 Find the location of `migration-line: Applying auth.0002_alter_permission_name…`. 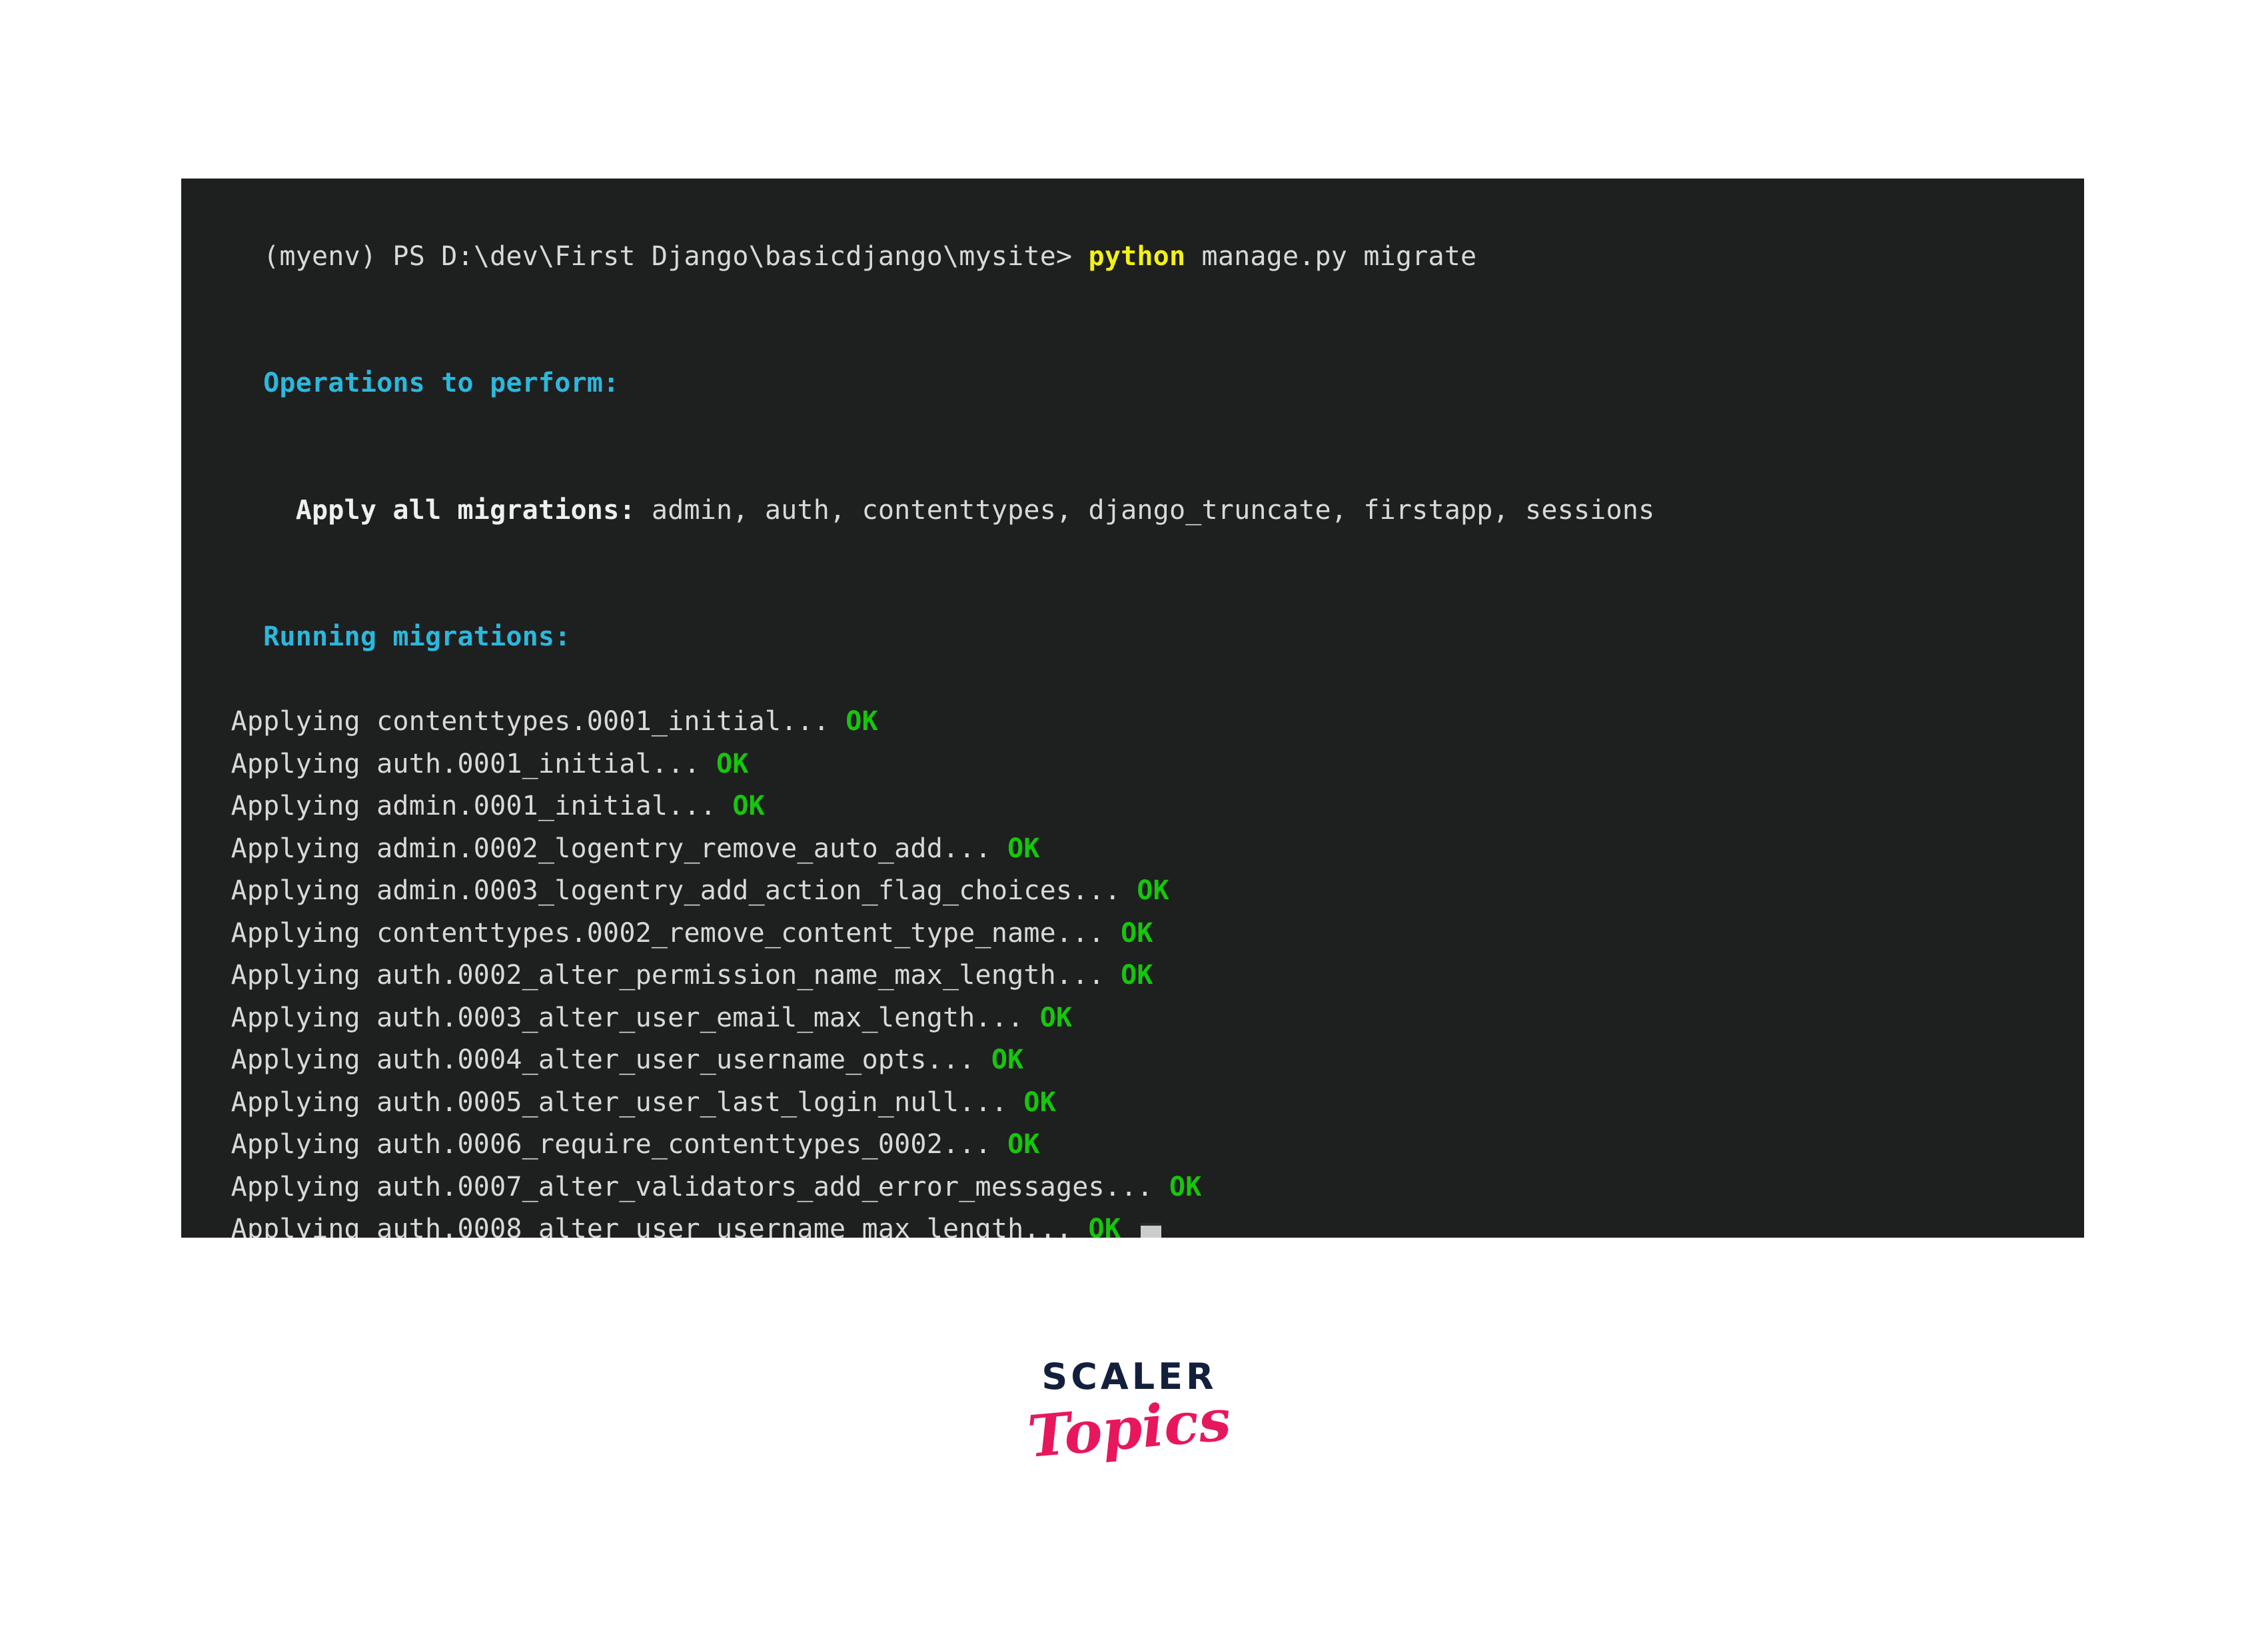

migration-line: Applying auth.0002_alter_permission_name… is located at coordinates (1133, 976).